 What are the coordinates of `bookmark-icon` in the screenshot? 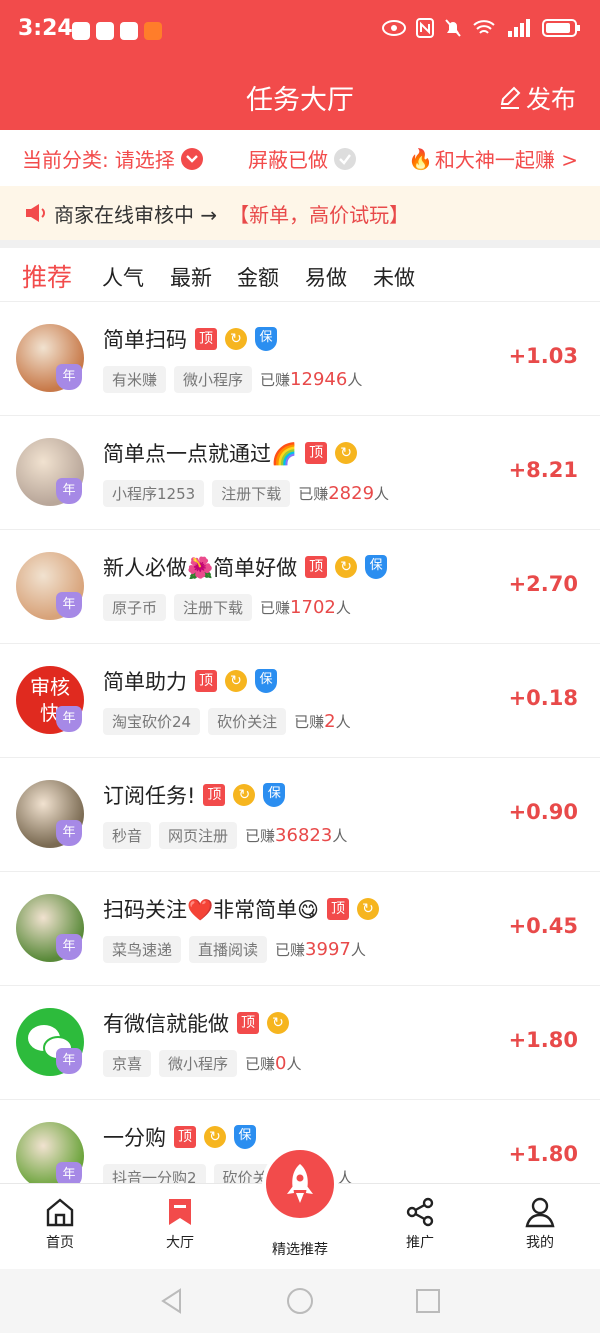 It's located at (180, 1212).